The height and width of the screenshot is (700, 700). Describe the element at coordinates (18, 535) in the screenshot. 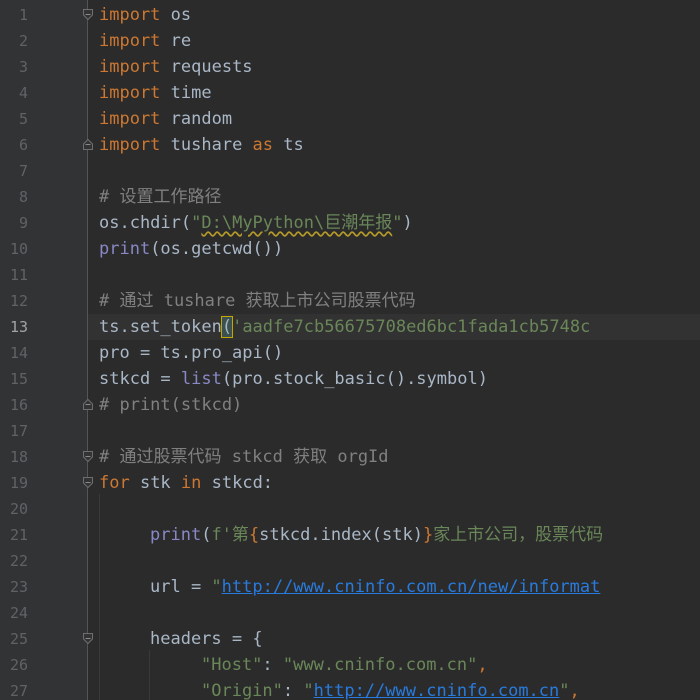

I see `line-number-21: 21` at that location.